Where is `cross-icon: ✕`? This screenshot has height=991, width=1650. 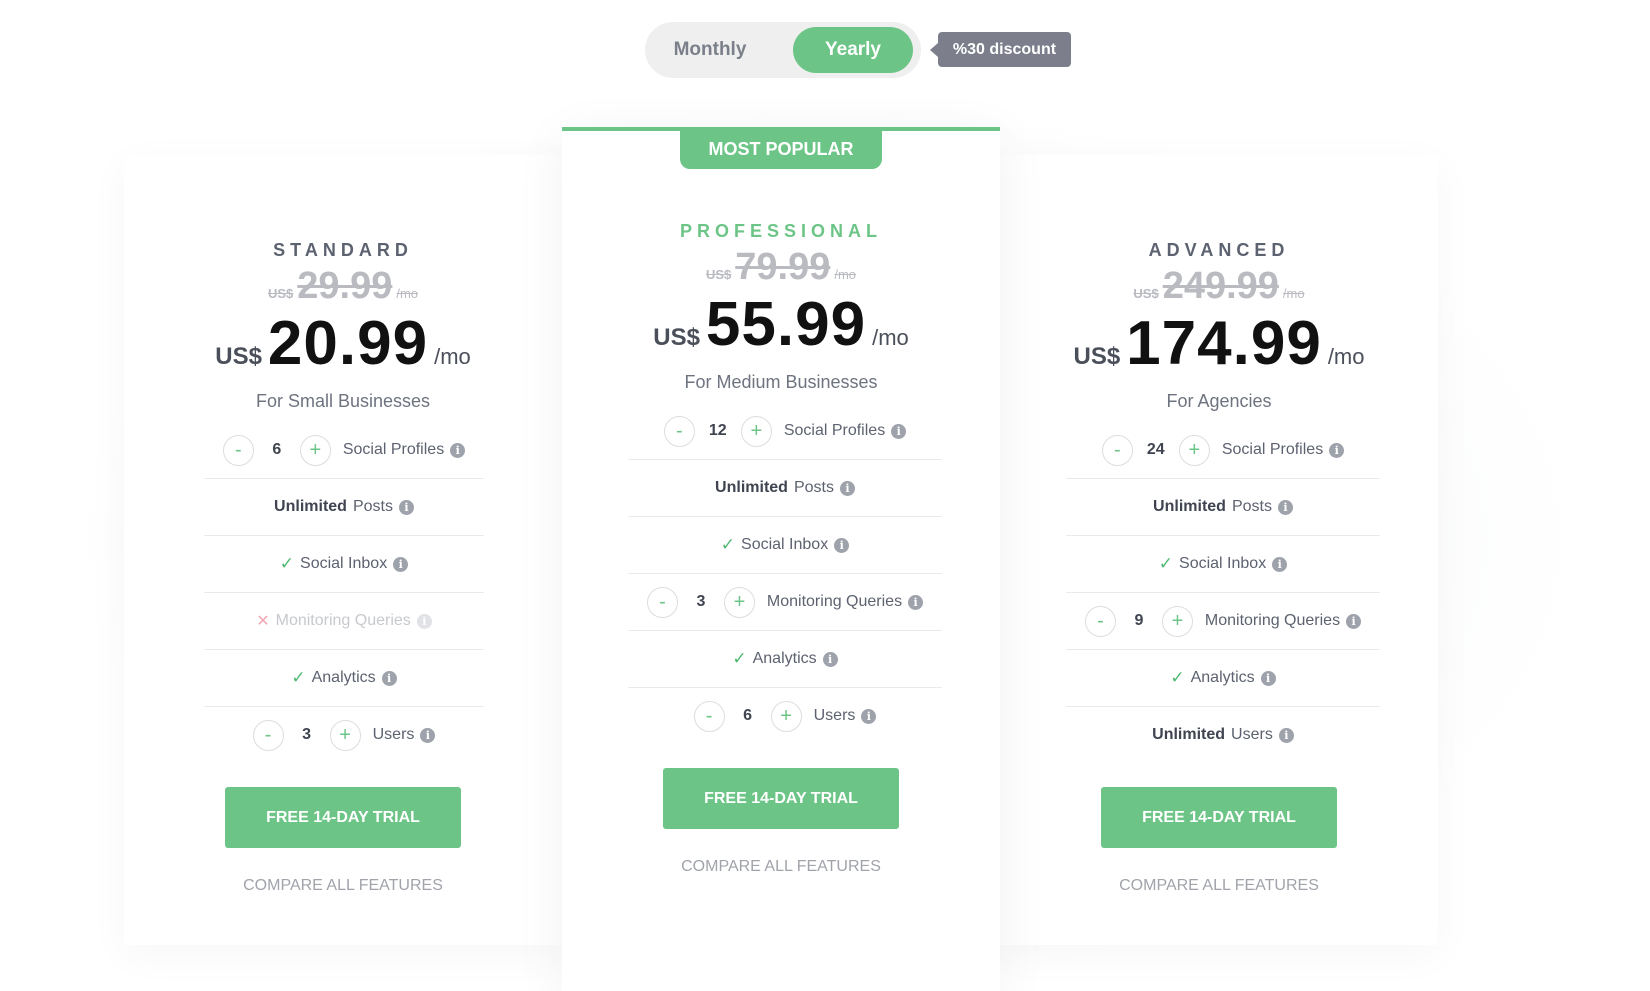 cross-icon: ✕ is located at coordinates (263, 621).